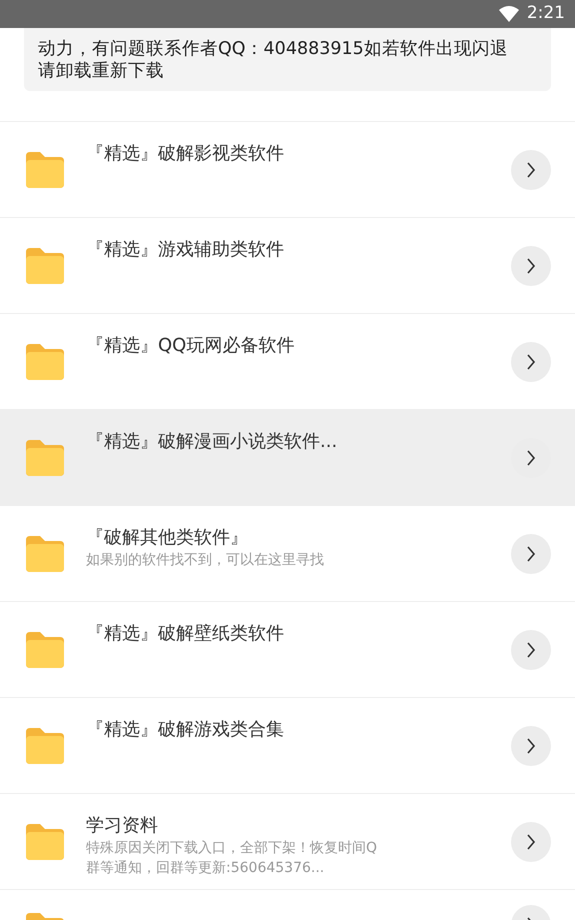 The height and width of the screenshot is (920, 575). Describe the element at coordinates (191, 346) in the screenshot. I see `row-title: 『精选』QQ玩网必备软件` at that location.